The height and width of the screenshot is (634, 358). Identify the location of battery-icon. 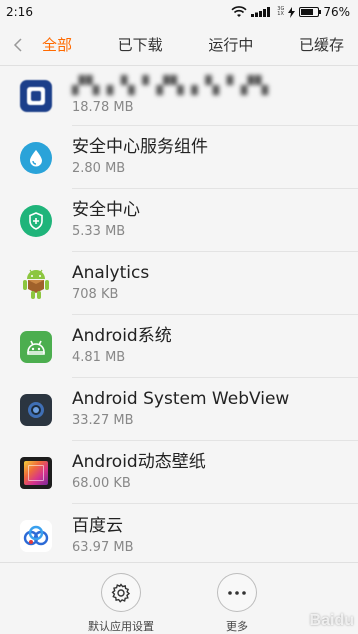
(310, 12).